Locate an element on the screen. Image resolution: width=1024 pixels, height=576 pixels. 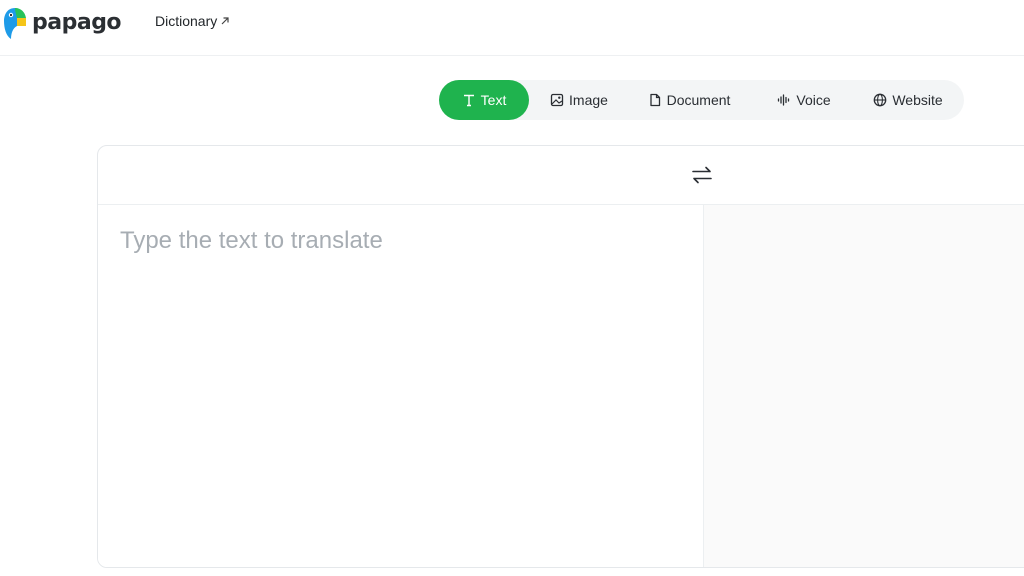
tab-document: Document is located at coordinates (689, 100).